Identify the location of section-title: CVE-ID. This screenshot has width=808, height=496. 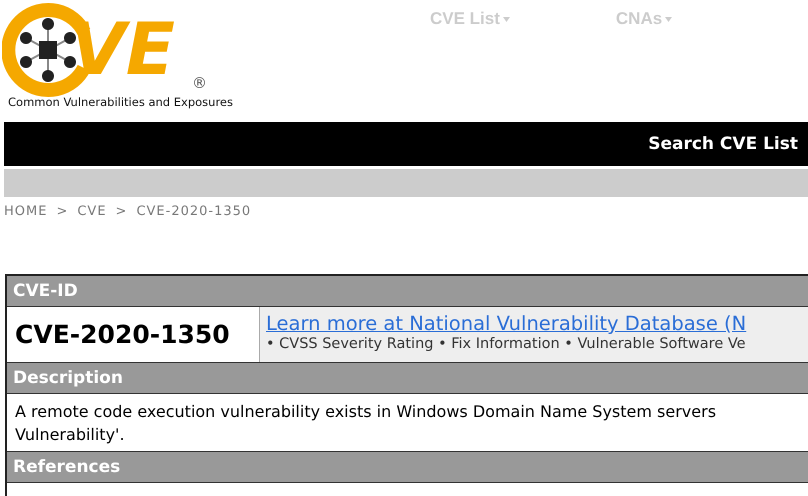
(45, 291).